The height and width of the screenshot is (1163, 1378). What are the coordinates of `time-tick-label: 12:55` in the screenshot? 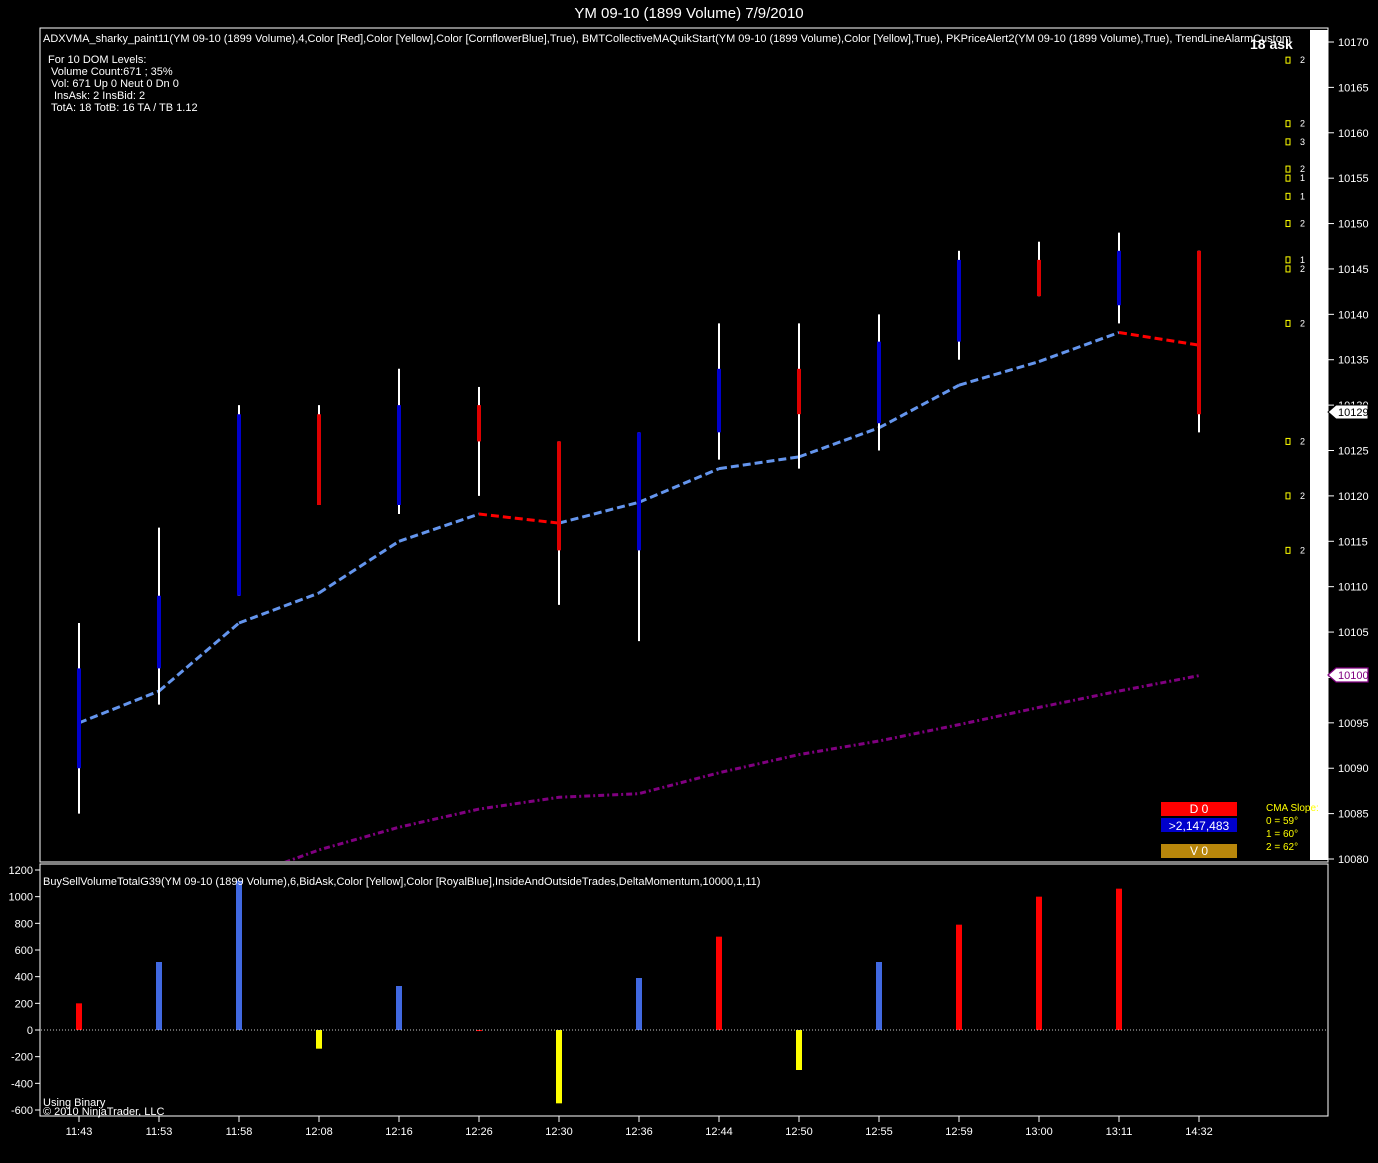 It's located at (879, 1132).